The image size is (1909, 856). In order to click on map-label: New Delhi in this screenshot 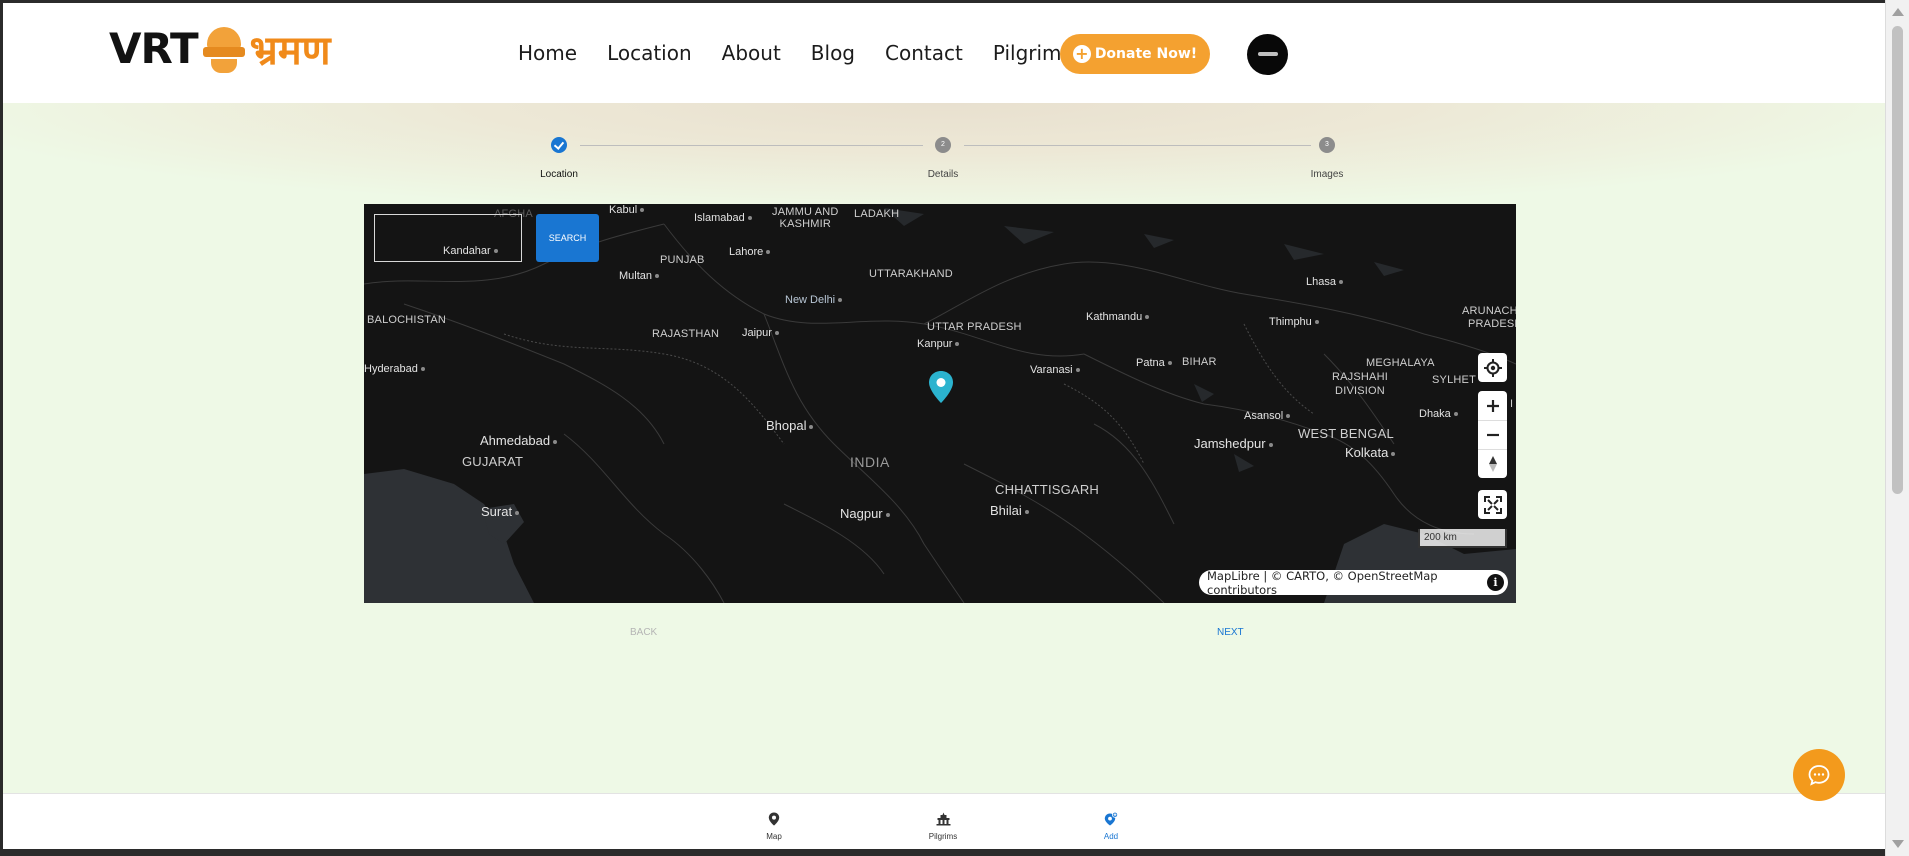, I will do `click(814, 300)`.